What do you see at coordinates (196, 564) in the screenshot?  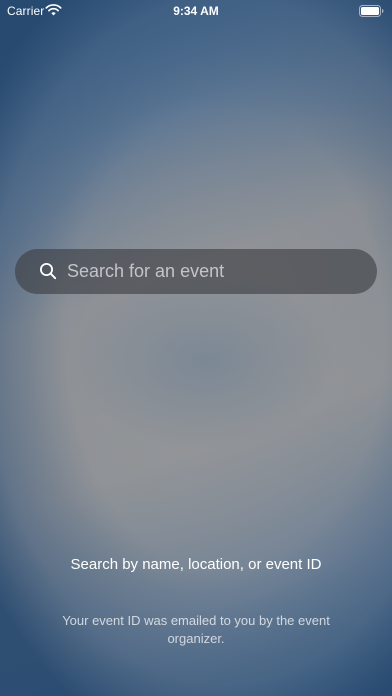 I see `search-hint-title: Search by name, location, or event ID` at bounding box center [196, 564].